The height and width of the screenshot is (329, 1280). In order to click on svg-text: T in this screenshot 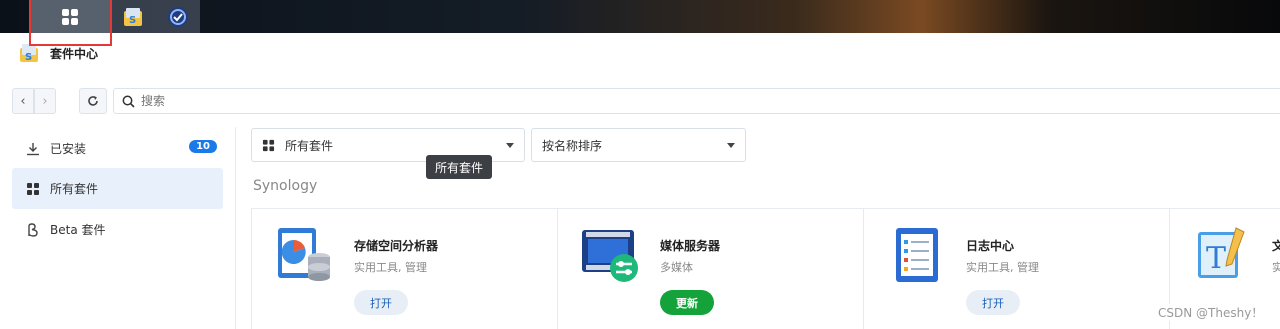, I will do `click(1216, 258)`.